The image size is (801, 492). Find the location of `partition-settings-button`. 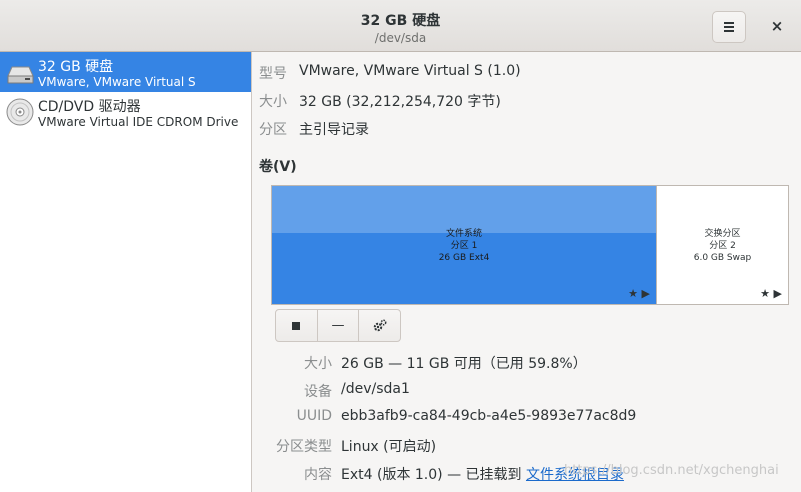

partition-settings-button is located at coordinates (379, 325).